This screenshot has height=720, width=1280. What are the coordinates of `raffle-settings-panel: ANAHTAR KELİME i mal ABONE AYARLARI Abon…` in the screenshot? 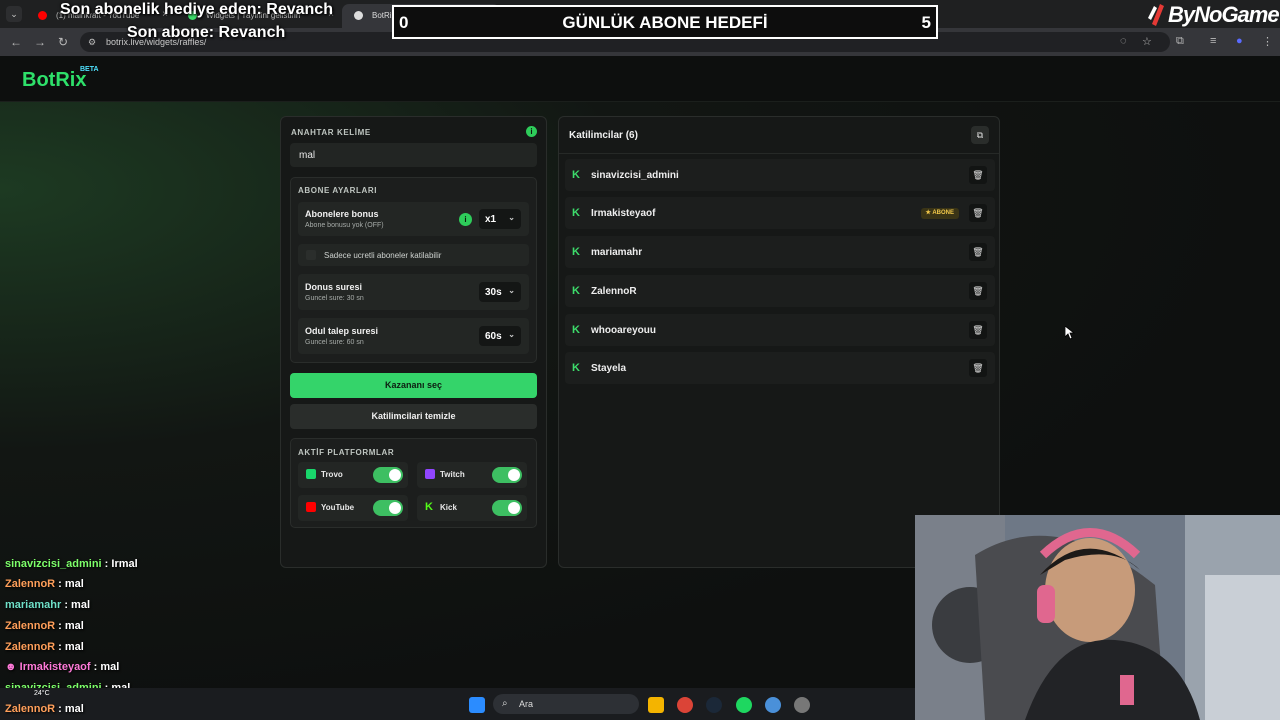 It's located at (413, 342).